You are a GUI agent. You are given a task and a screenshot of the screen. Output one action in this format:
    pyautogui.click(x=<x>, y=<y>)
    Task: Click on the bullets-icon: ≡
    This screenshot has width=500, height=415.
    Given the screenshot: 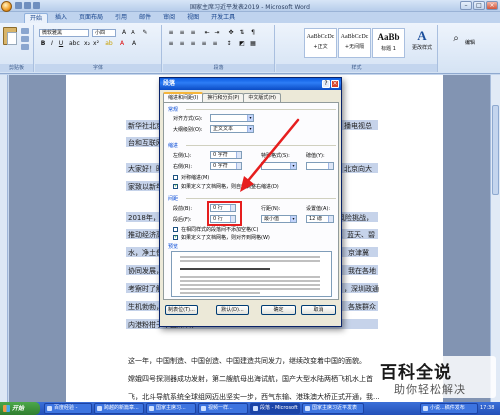 What is the action you would take?
    pyautogui.click(x=171, y=33)
    